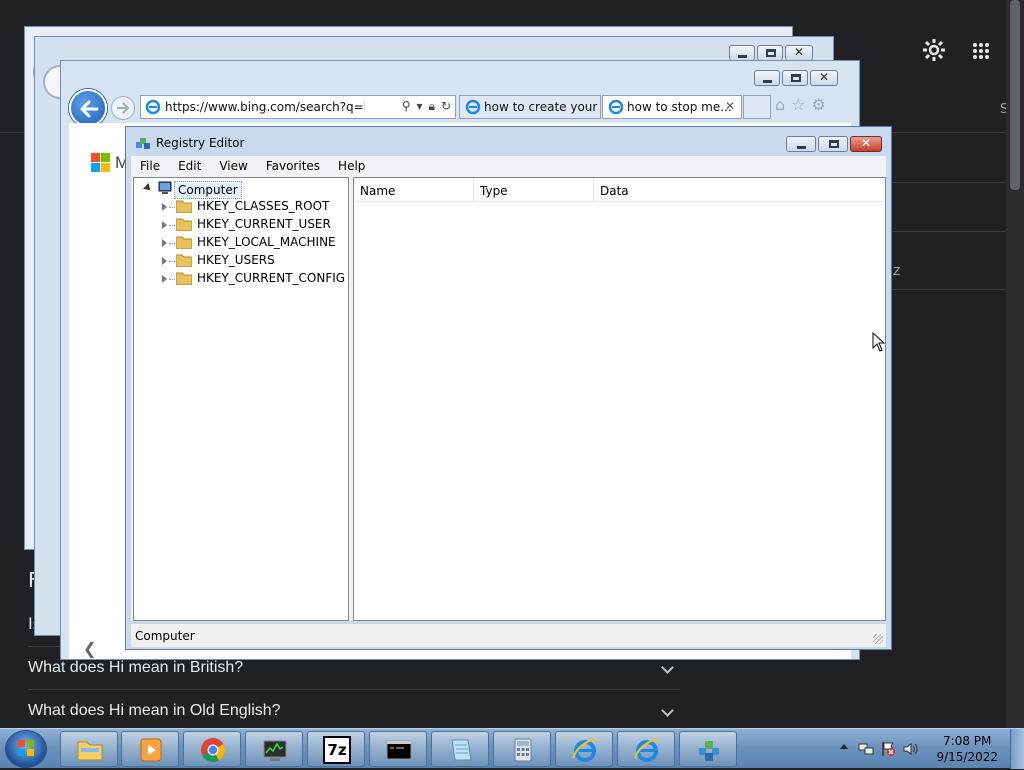 This screenshot has height=770, width=1024. Describe the element at coordinates (844, 746) in the screenshot. I see `show-hidden-icons-icon` at that location.